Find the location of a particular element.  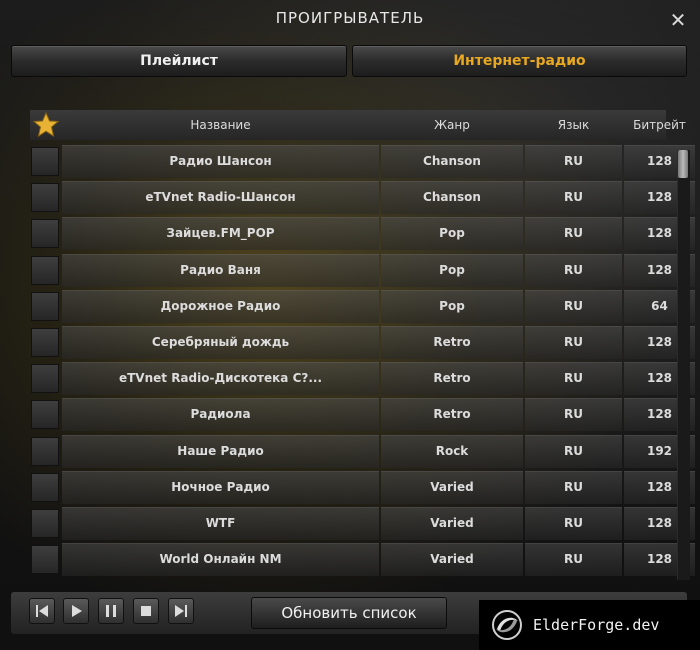

scrollbar-track is located at coordinates (683, 365).